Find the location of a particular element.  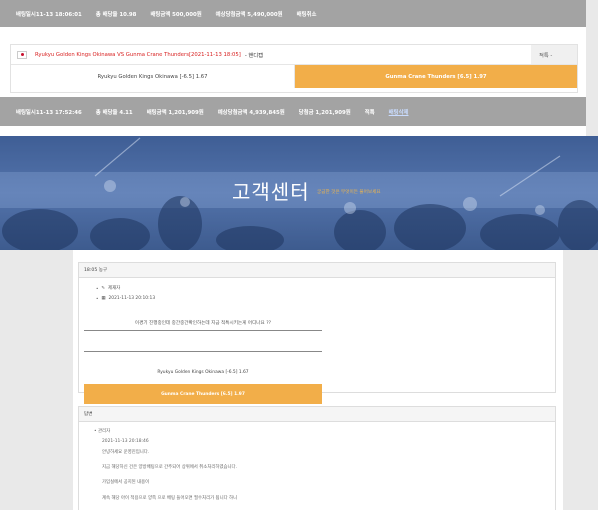

expected-win-2: 예상당첨금액 4,939,845원 is located at coordinates (251, 112).